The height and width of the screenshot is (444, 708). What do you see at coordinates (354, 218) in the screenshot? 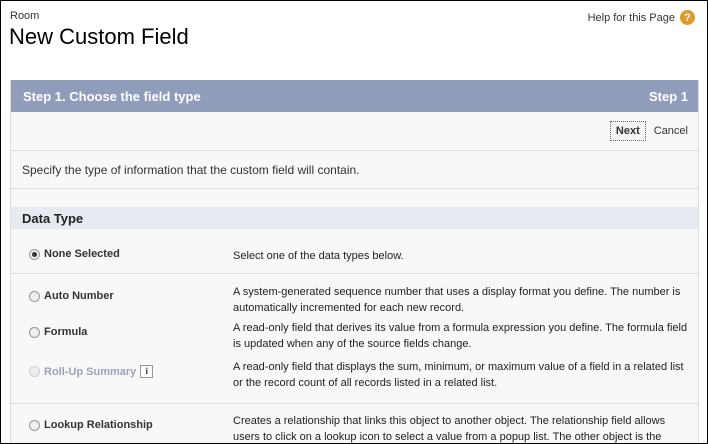
I see `section-title: Data Type` at bounding box center [354, 218].